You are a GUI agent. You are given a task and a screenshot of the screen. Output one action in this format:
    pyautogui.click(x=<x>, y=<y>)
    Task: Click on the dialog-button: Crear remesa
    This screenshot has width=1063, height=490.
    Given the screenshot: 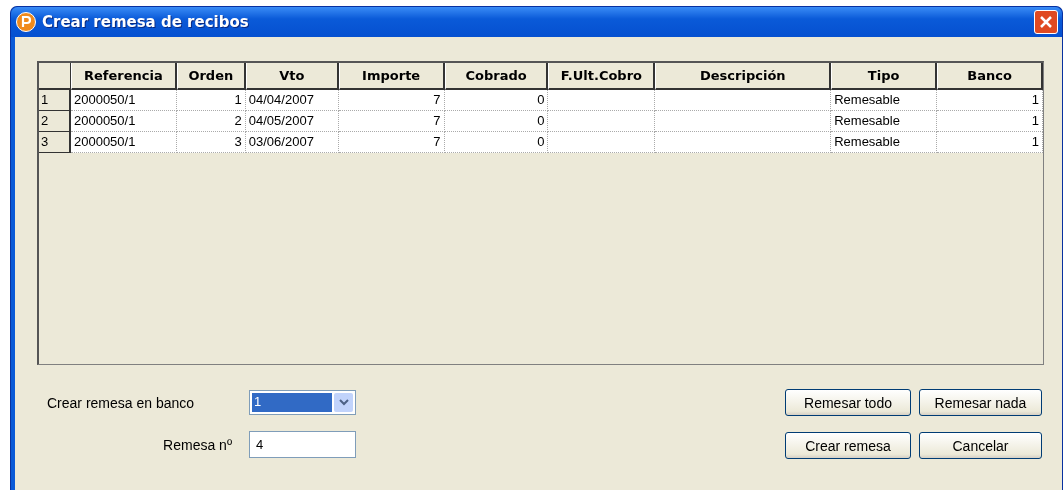 What is the action you would take?
    pyautogui.click(x=848, y=445)
    